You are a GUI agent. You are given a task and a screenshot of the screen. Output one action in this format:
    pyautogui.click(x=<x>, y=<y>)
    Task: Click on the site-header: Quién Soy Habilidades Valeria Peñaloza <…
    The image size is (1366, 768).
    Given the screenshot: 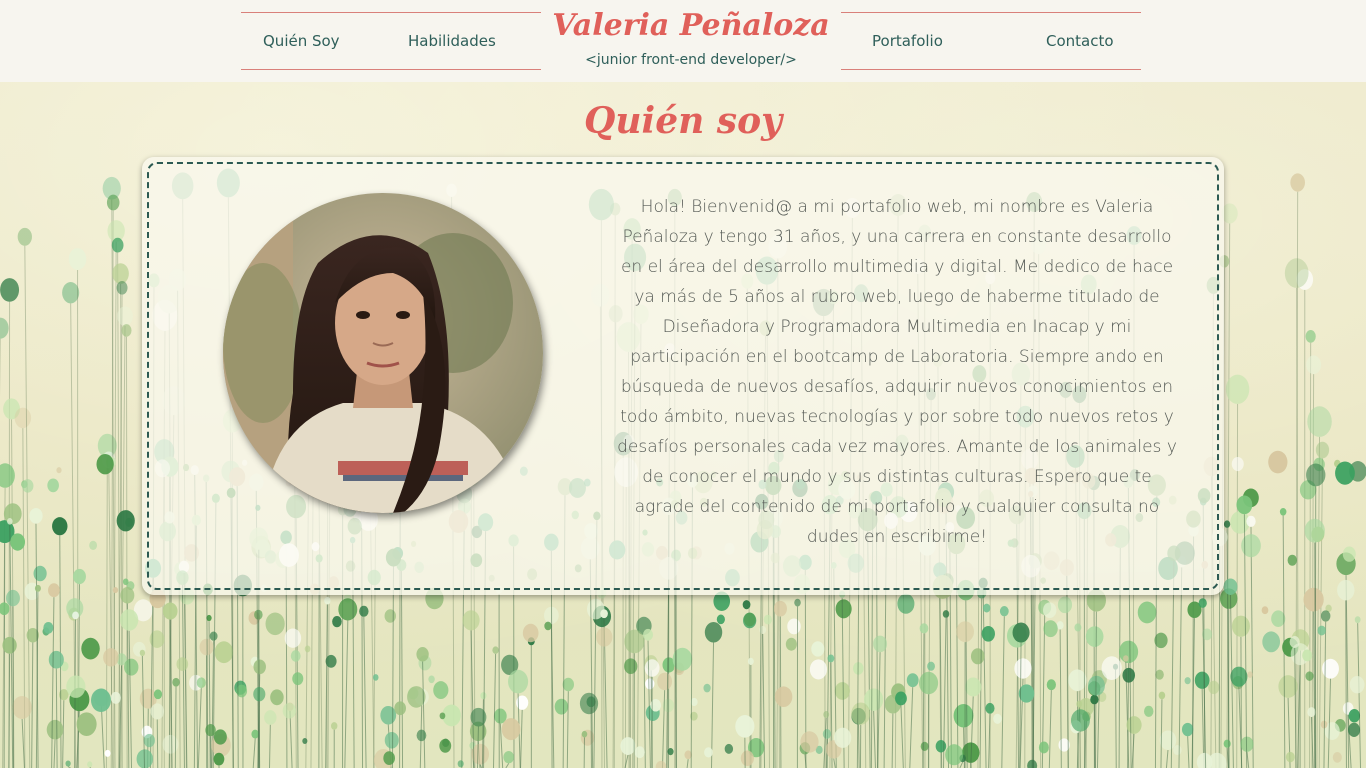 What is the action you would take?
    pyautogui.click(x=683, y=41)
    